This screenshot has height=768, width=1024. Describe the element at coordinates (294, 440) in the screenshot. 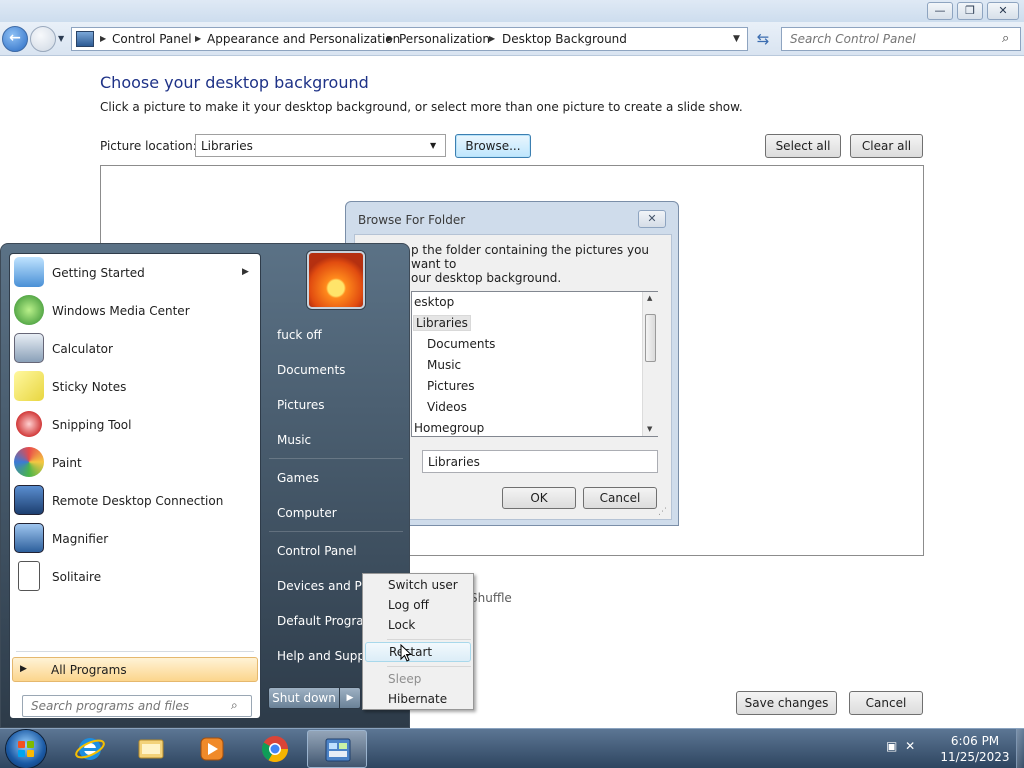

I see `start-item-music: Music` at that location.